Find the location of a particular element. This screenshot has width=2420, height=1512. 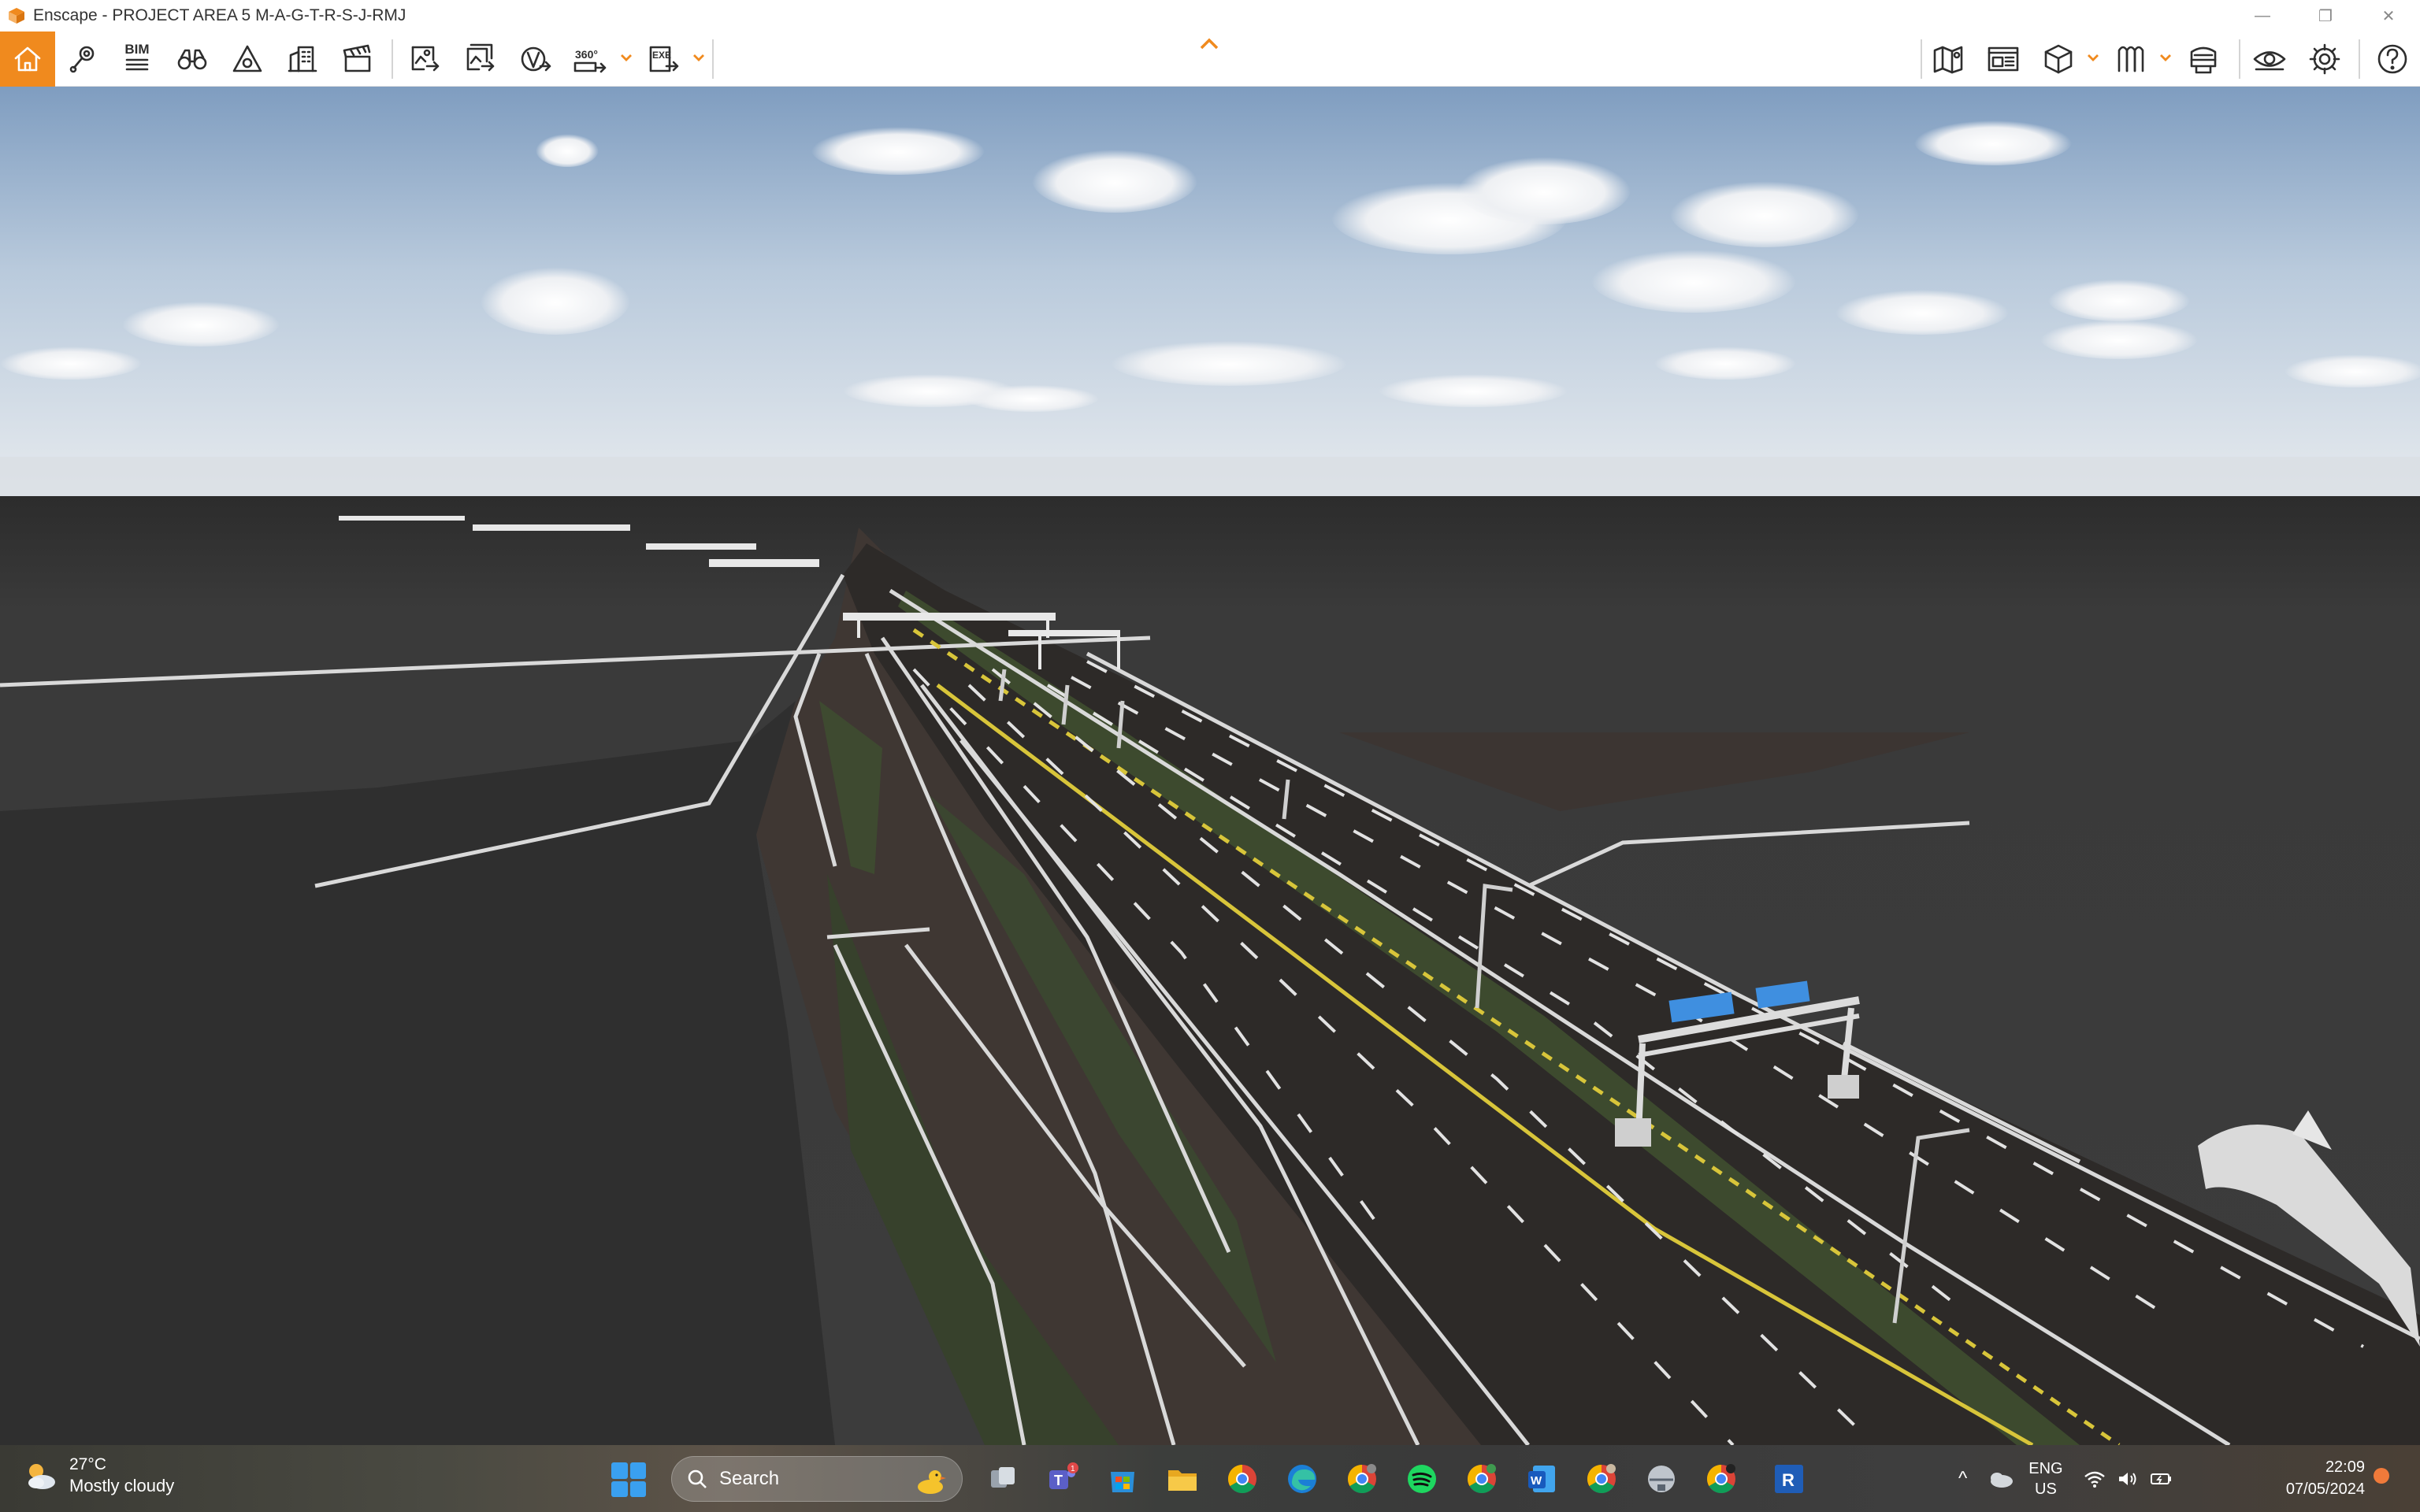

triangle-icon is located at coordinates (247, 58).